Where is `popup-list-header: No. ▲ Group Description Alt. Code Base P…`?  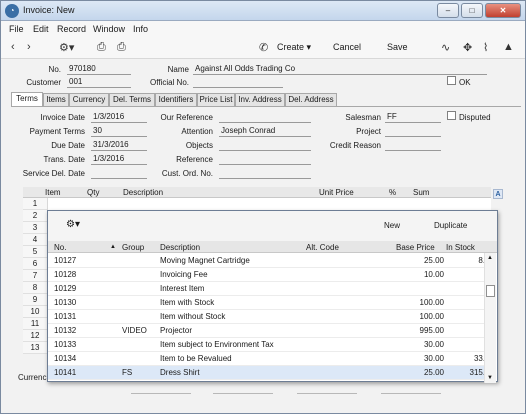 popup-list-header: No. ▲ Group Description Alt. Code Base P… is located at coordinates (272, 247).